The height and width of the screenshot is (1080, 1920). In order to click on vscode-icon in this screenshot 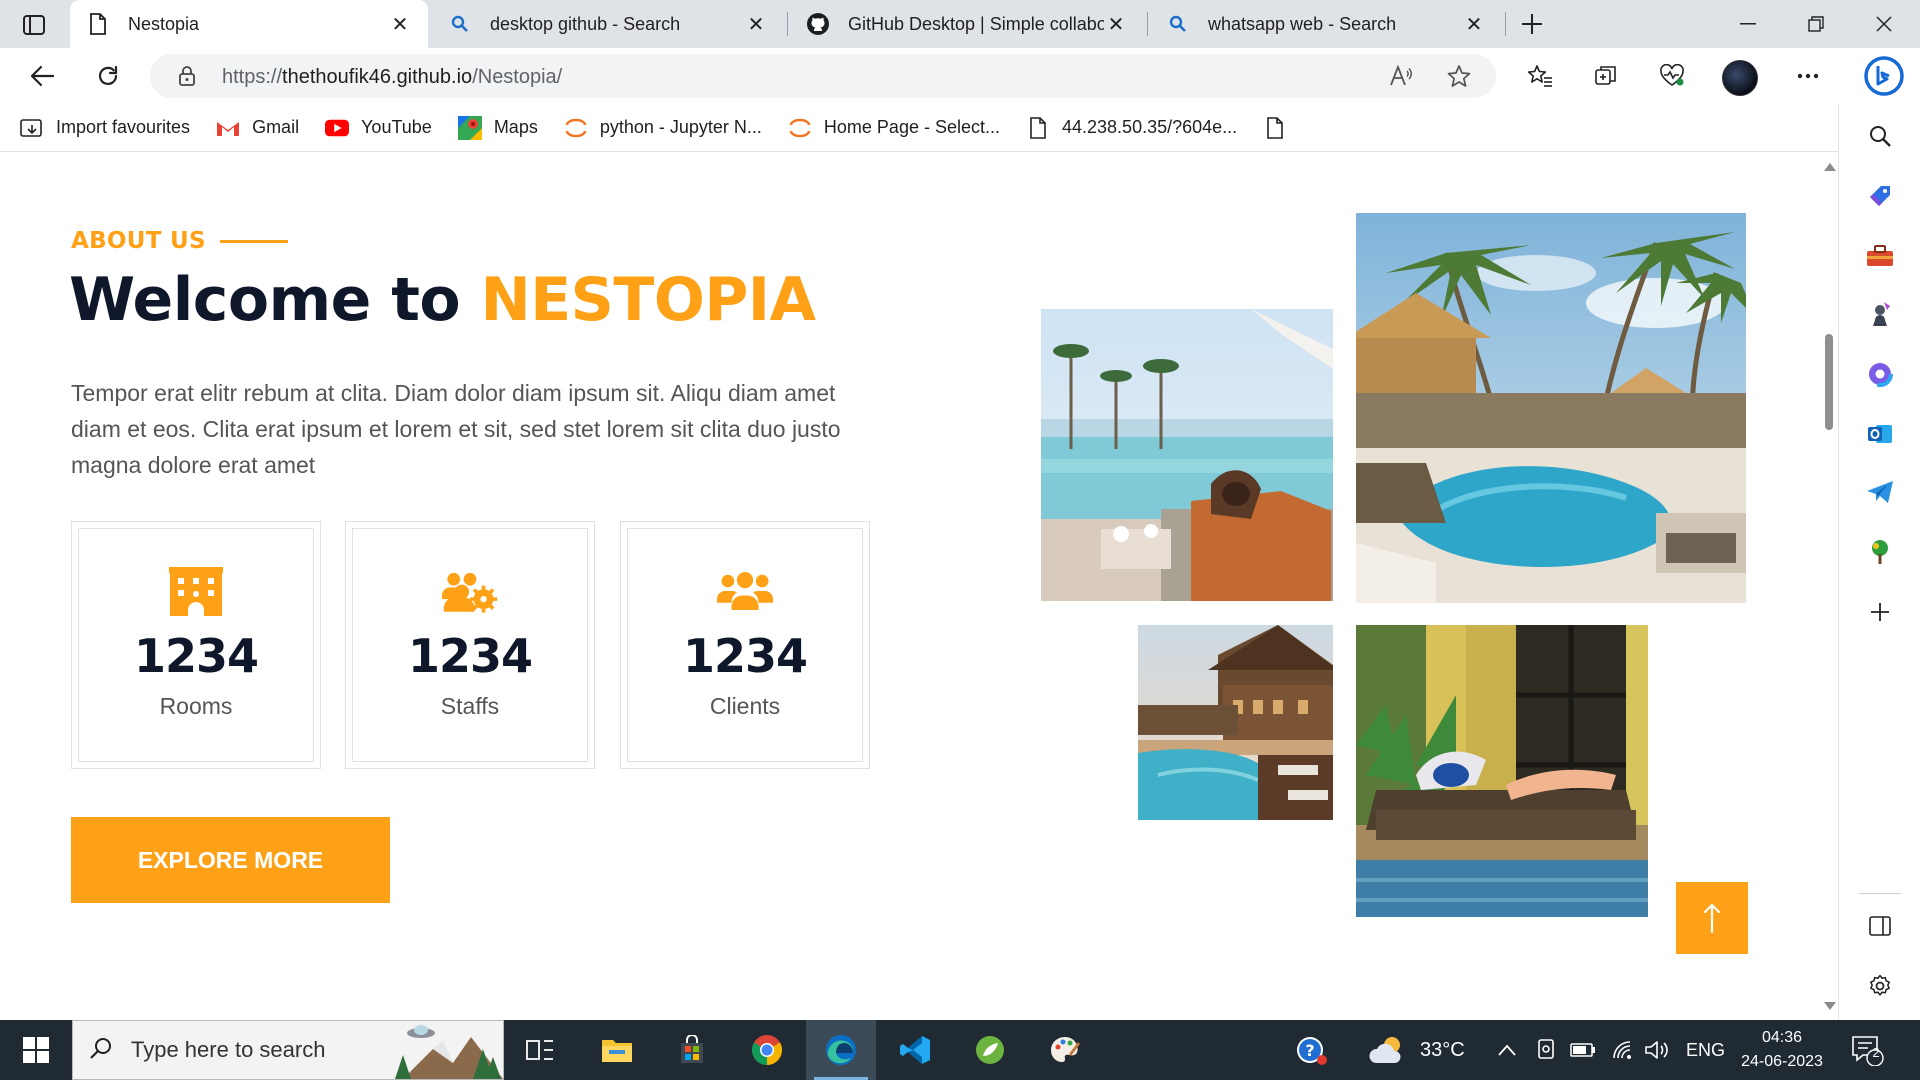, I will do `click(915, 1050)`.